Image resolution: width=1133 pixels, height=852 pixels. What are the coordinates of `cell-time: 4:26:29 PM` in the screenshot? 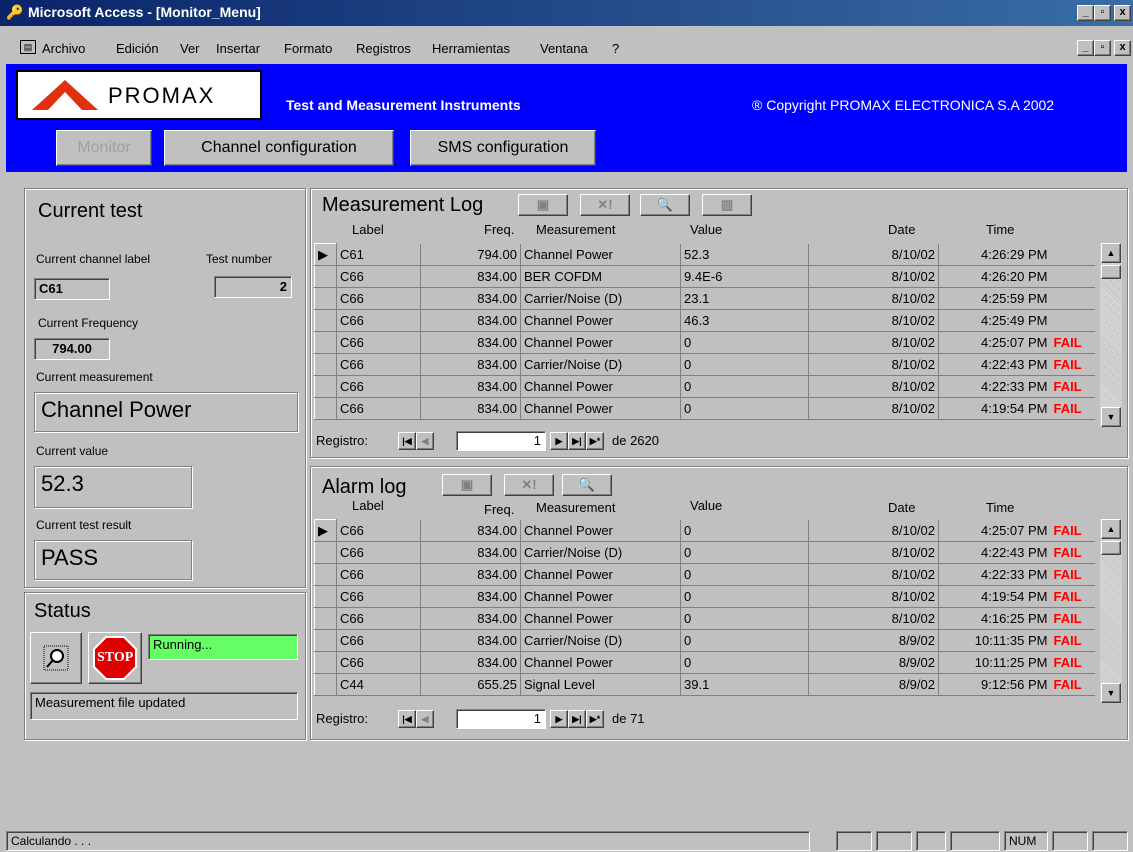 It's located at (994, 254).